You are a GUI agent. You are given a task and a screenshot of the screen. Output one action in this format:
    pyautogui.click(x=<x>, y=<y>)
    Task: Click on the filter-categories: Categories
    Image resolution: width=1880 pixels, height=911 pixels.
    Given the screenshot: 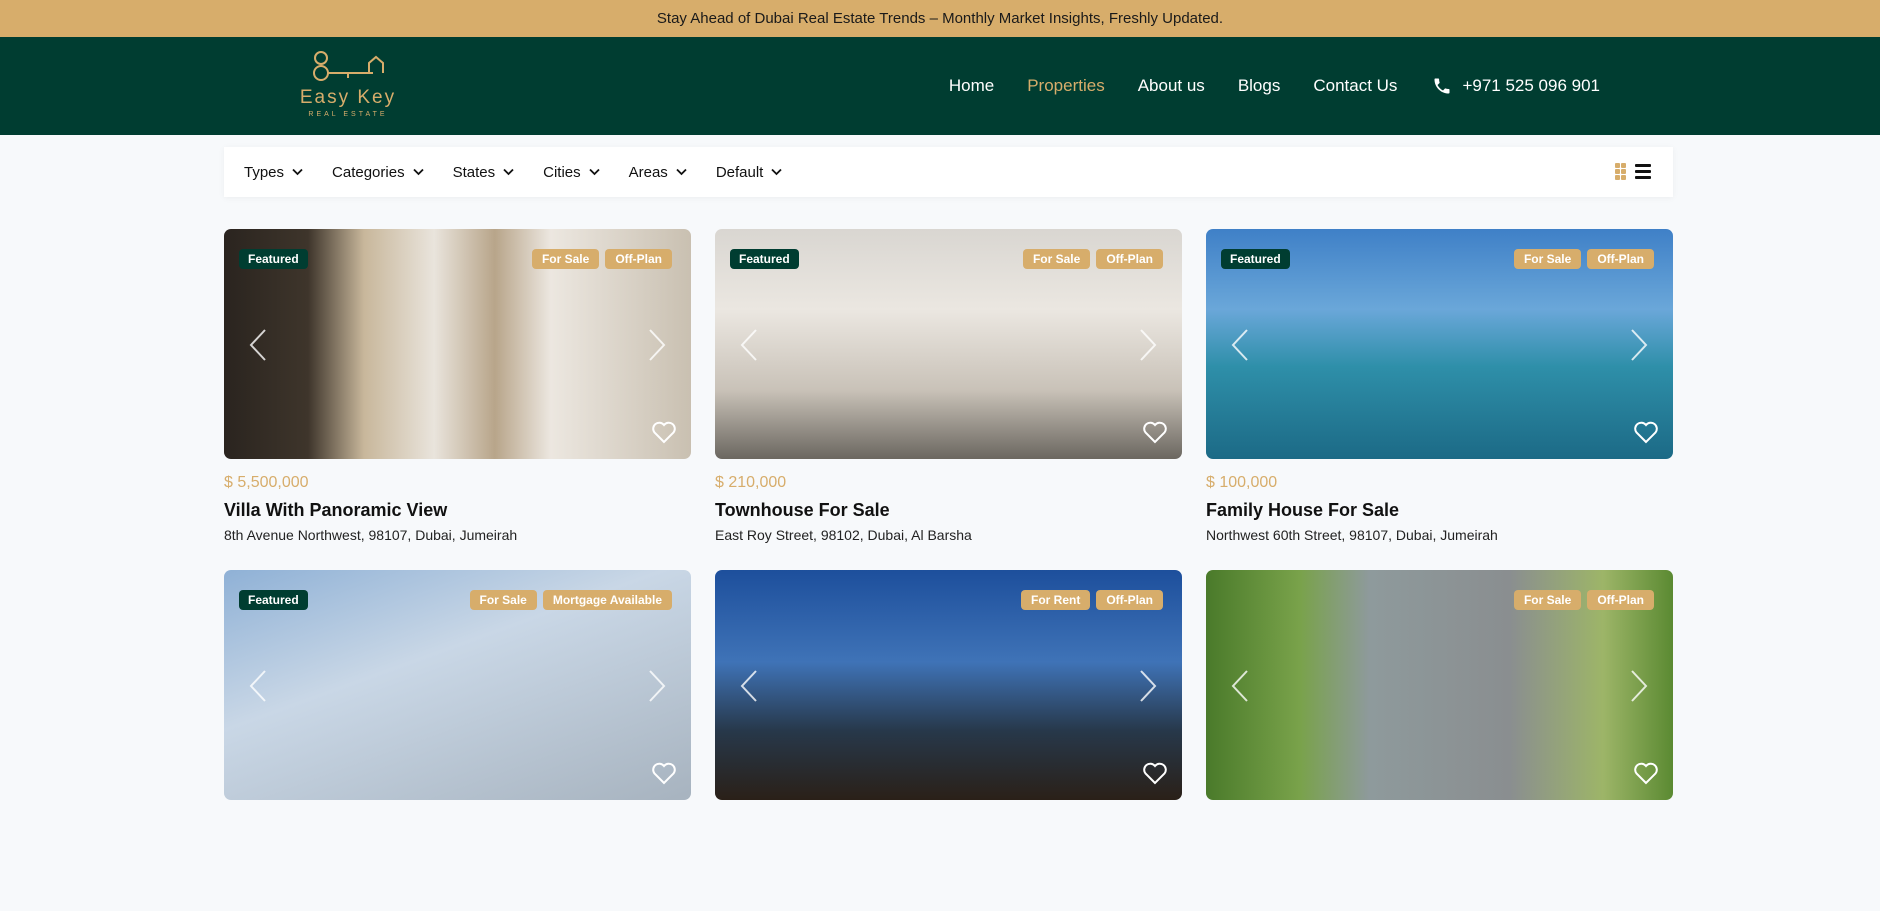 What is the action you would take?
    pyautogui.click(x=378, y=172)
    